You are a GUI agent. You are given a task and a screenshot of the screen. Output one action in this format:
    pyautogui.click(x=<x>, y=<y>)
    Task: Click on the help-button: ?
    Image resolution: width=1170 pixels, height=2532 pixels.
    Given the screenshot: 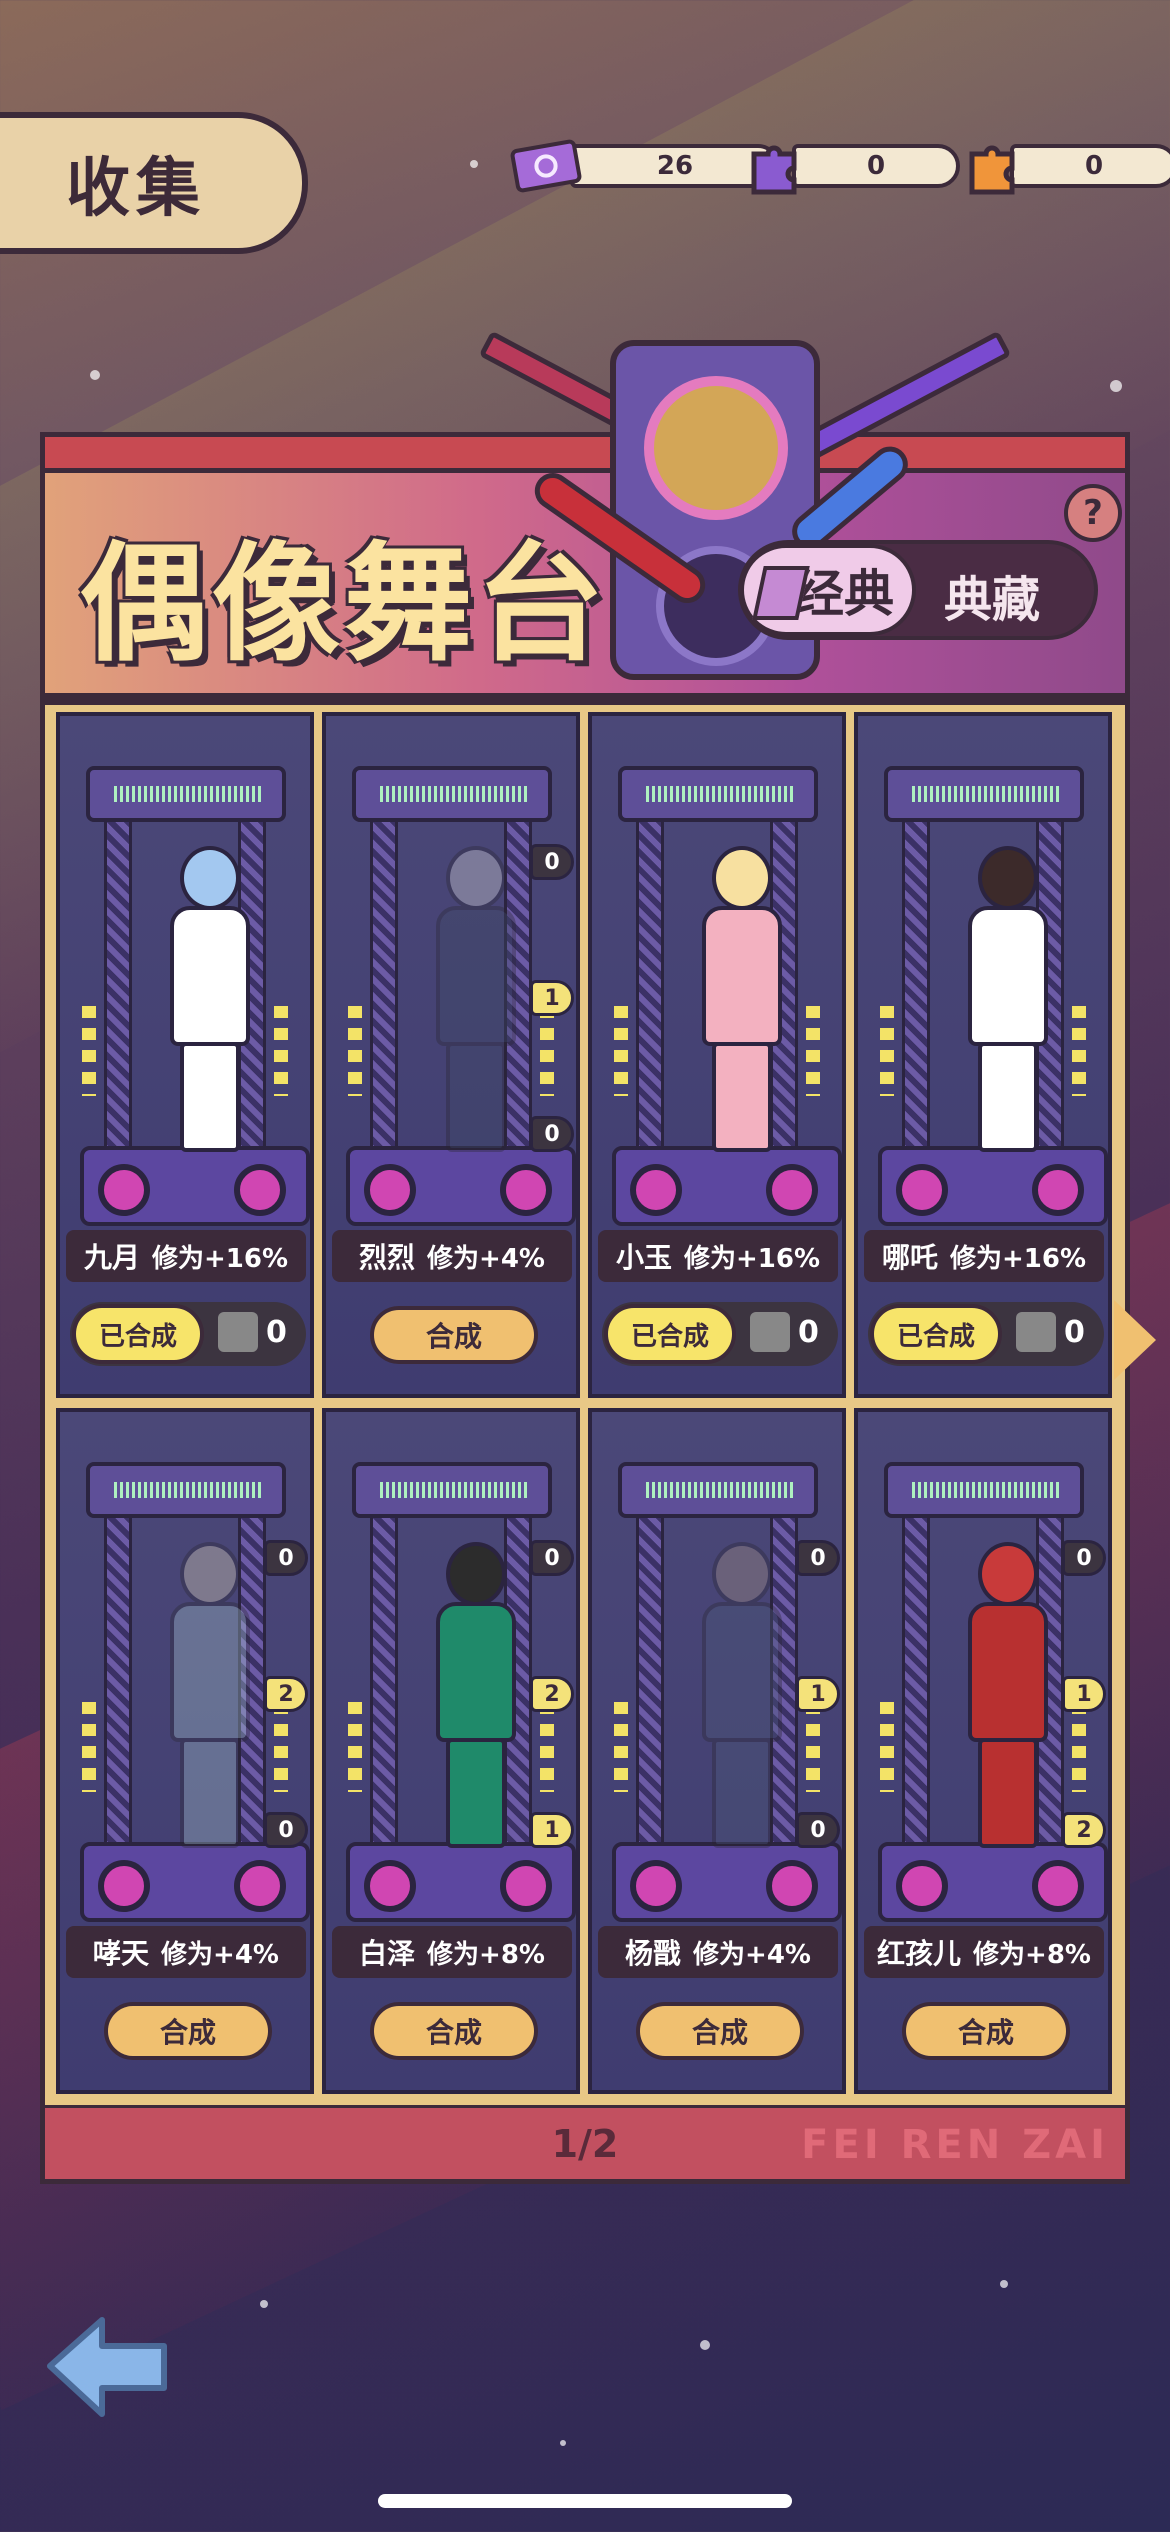 What is the action you would take?
    pyautogui.click(x=1093, y=513)
    